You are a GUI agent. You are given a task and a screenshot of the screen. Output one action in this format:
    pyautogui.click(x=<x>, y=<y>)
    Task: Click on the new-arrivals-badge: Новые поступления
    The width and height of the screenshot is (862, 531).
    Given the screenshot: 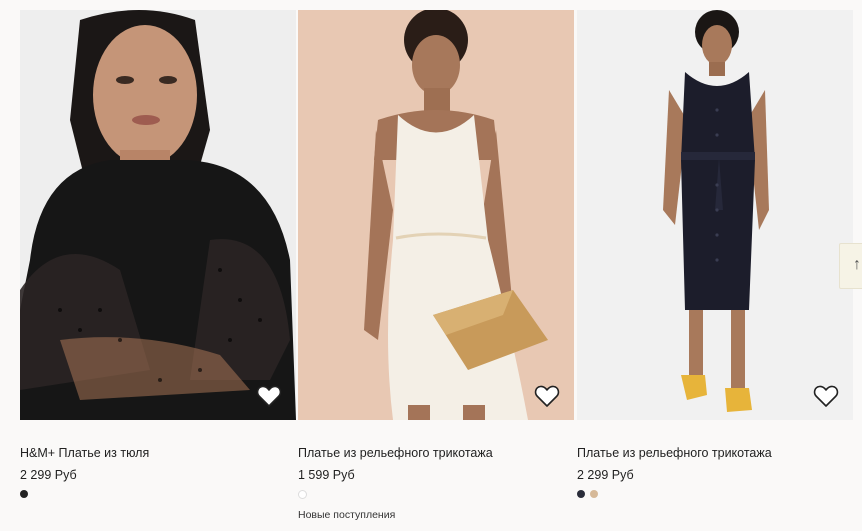 What is the action you would take?
    pyautogui.click(x=347, y=515)
    